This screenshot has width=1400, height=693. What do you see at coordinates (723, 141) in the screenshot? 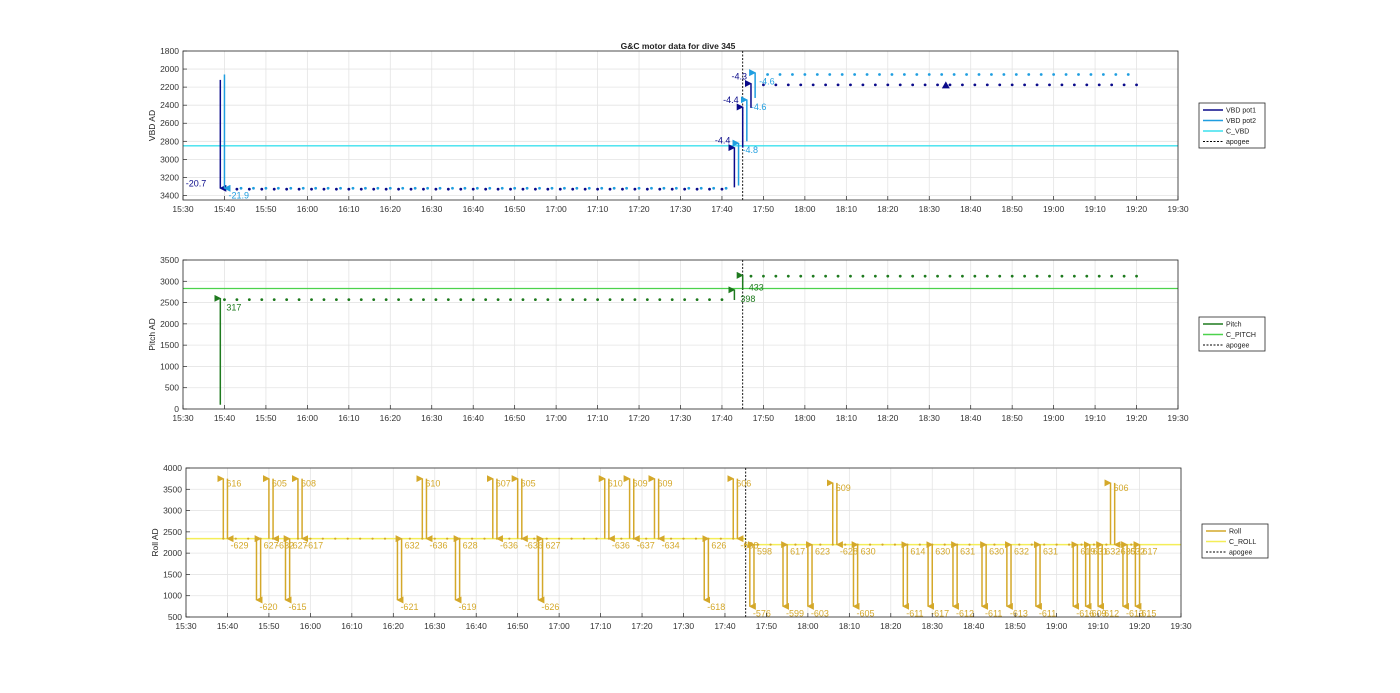
I see `vbd-move-label: -4.4` at bounding box center [723, 141].